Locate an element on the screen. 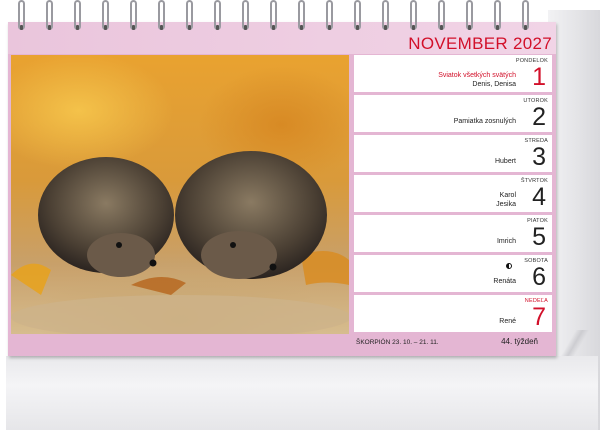 The image size is (600, 433). nameday: Pamiatka zosnulých is located at coordinates (484, 121).